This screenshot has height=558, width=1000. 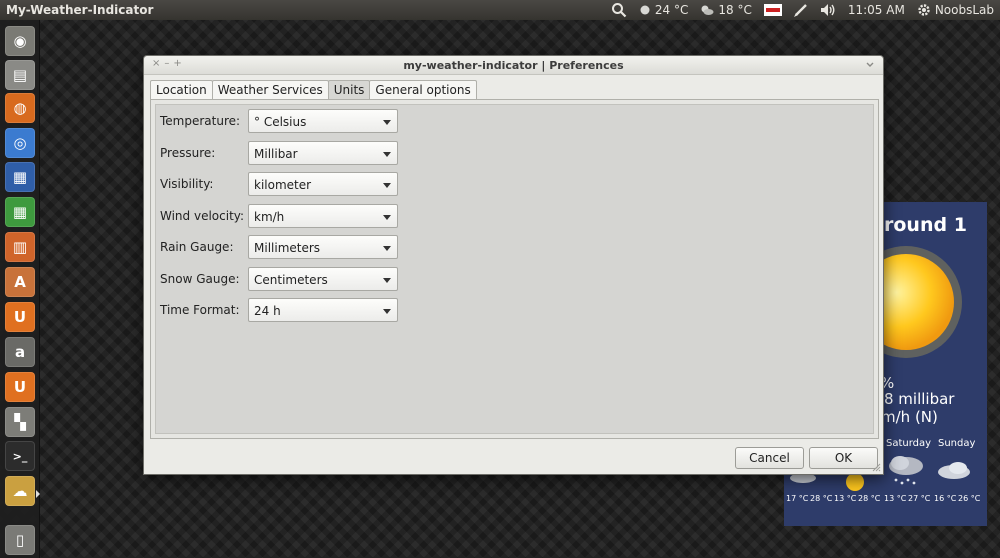 What do you see at coordinates (969, 498) in the screenshot?
I see `widget-temp-7: 26 °C` at bounding box center [969, 498].